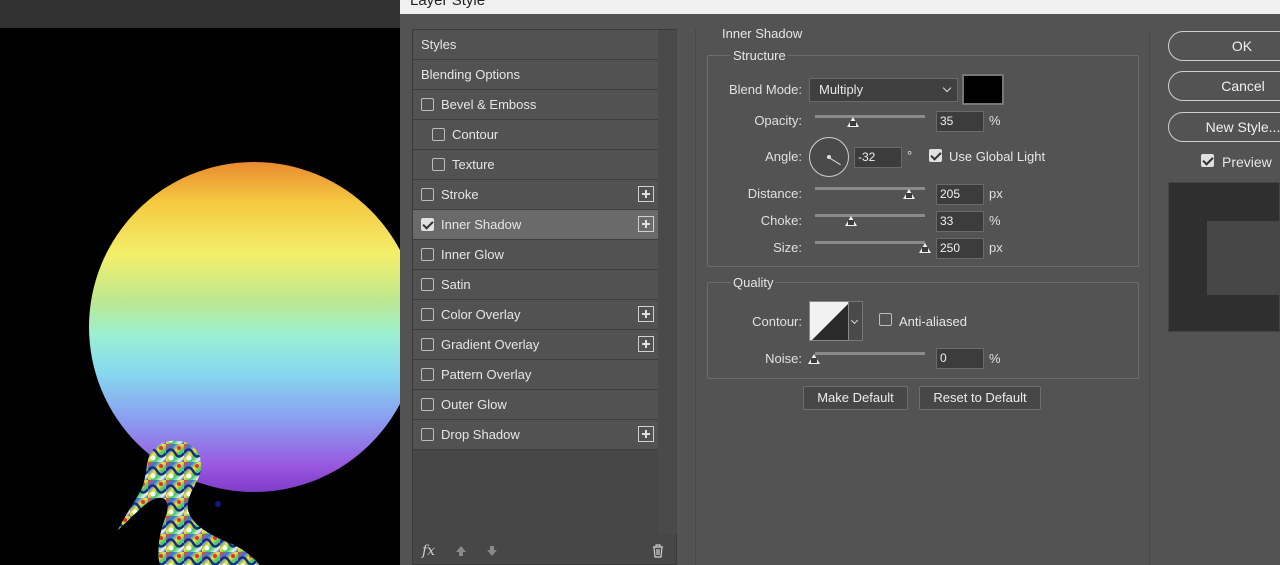  I want to click on angle-unit: °, so click(910, 155).